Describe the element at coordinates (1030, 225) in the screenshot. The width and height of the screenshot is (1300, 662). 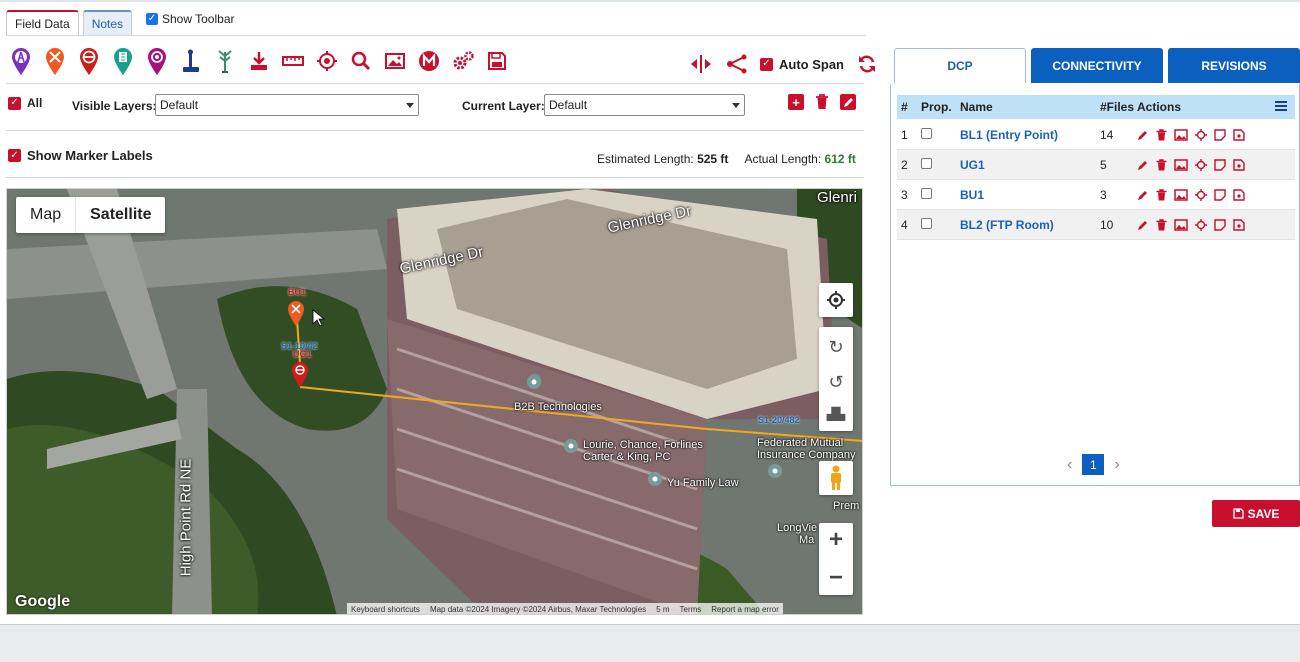
I see `row-name-link: BL2 (FTP Room)` at that location.